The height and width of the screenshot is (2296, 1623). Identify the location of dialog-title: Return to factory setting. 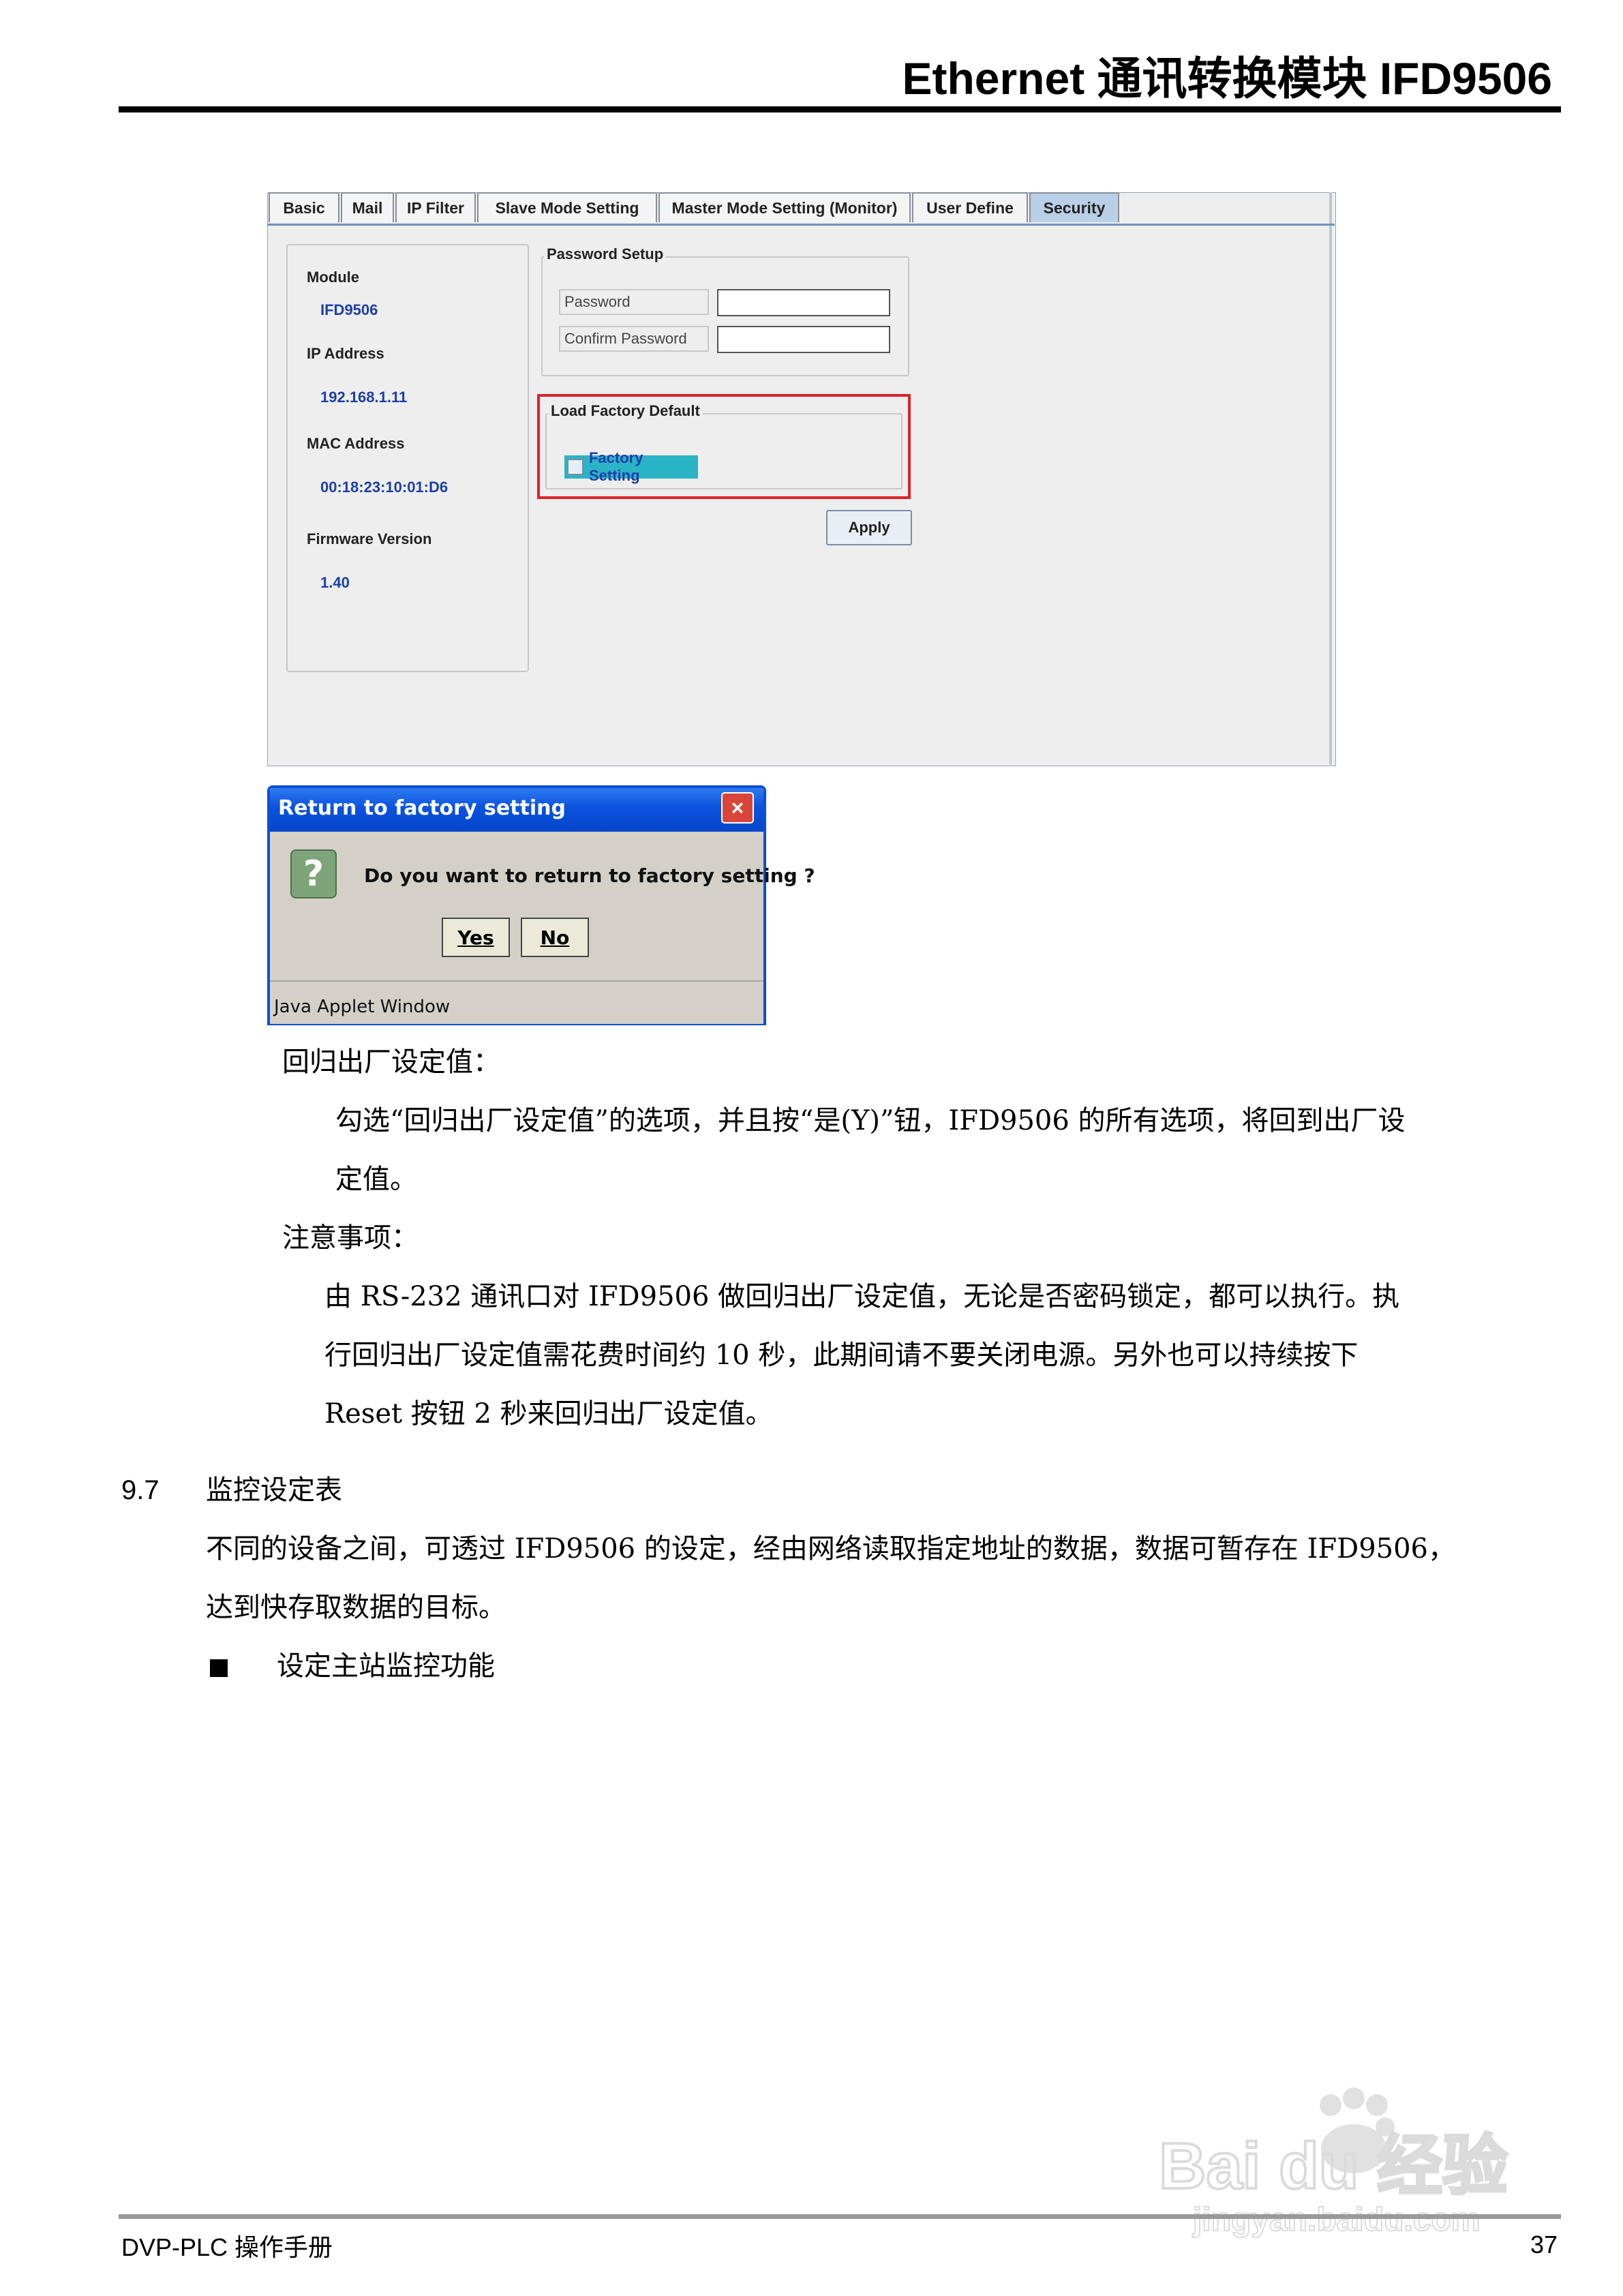
(422, 808).